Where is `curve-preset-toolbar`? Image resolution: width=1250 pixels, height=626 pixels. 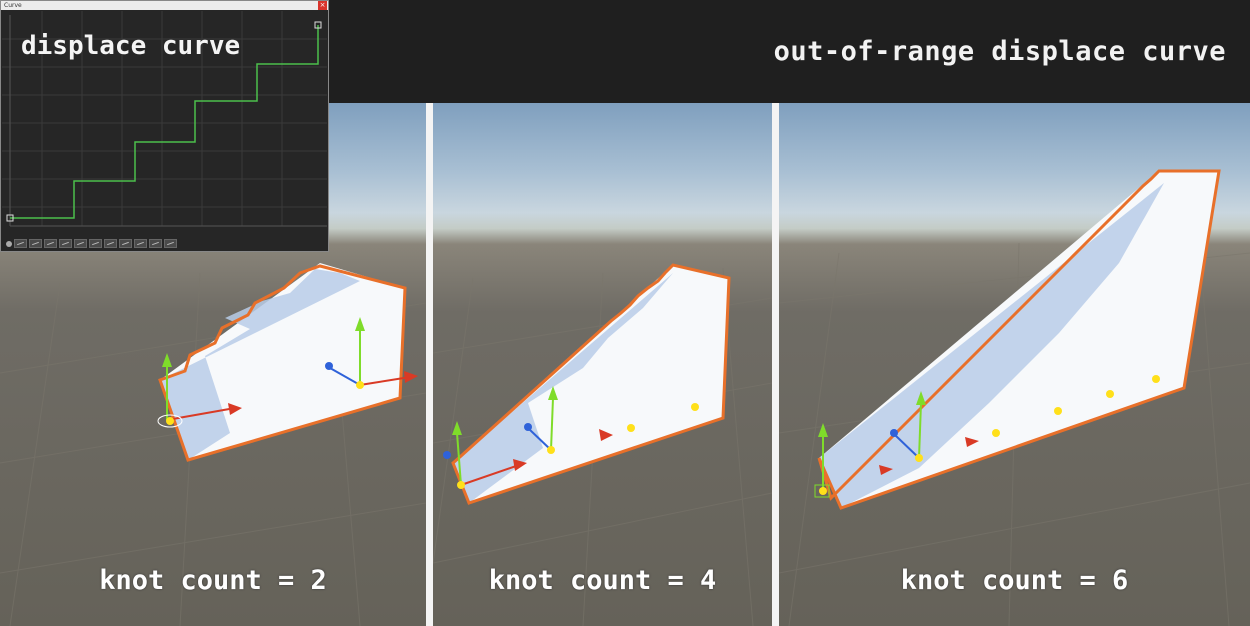 curve-preset-toolbar is located at coordinates (164, 243).